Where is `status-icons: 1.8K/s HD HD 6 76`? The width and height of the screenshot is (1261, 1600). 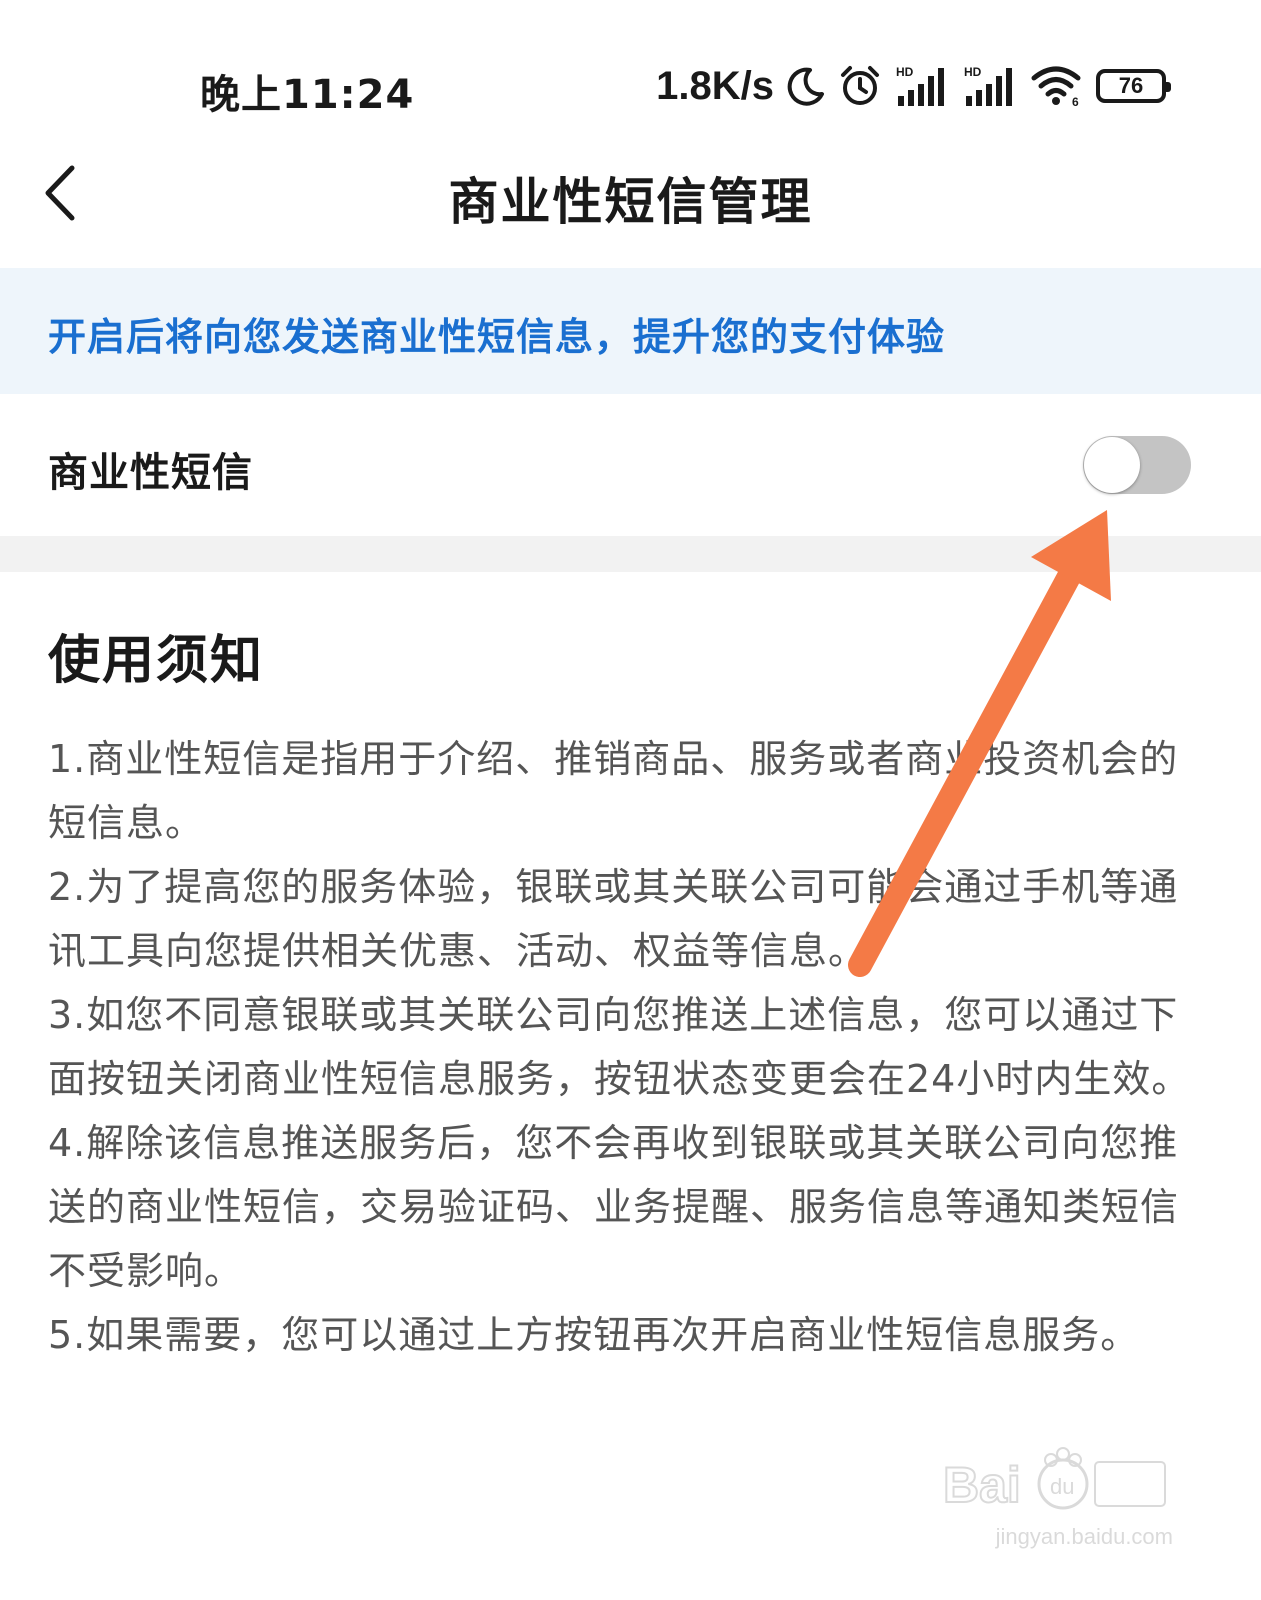 status-icons: 1.8K/s HD HD 6 76 is located at coordinates (913, 86).